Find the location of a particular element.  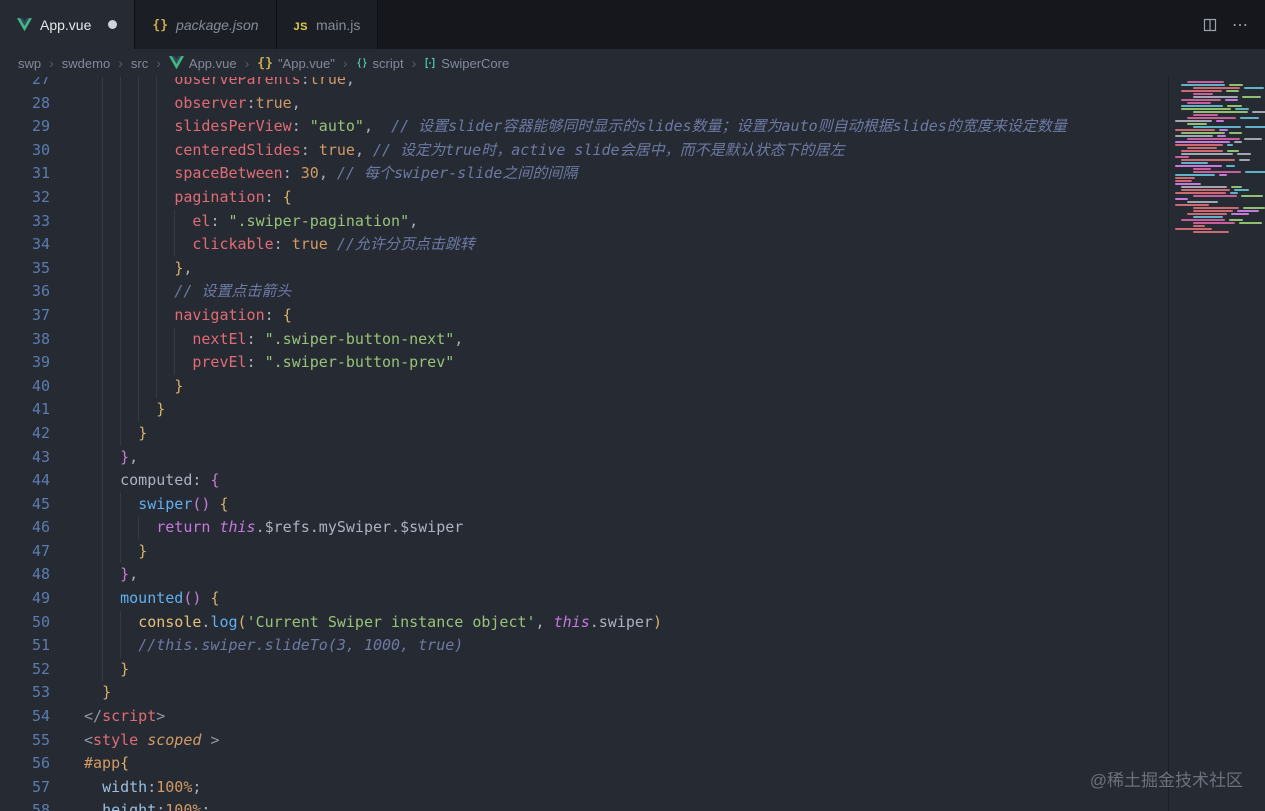

breadcrumb-item-swipercore: SwiperCore is located at coordinates (466, 63).